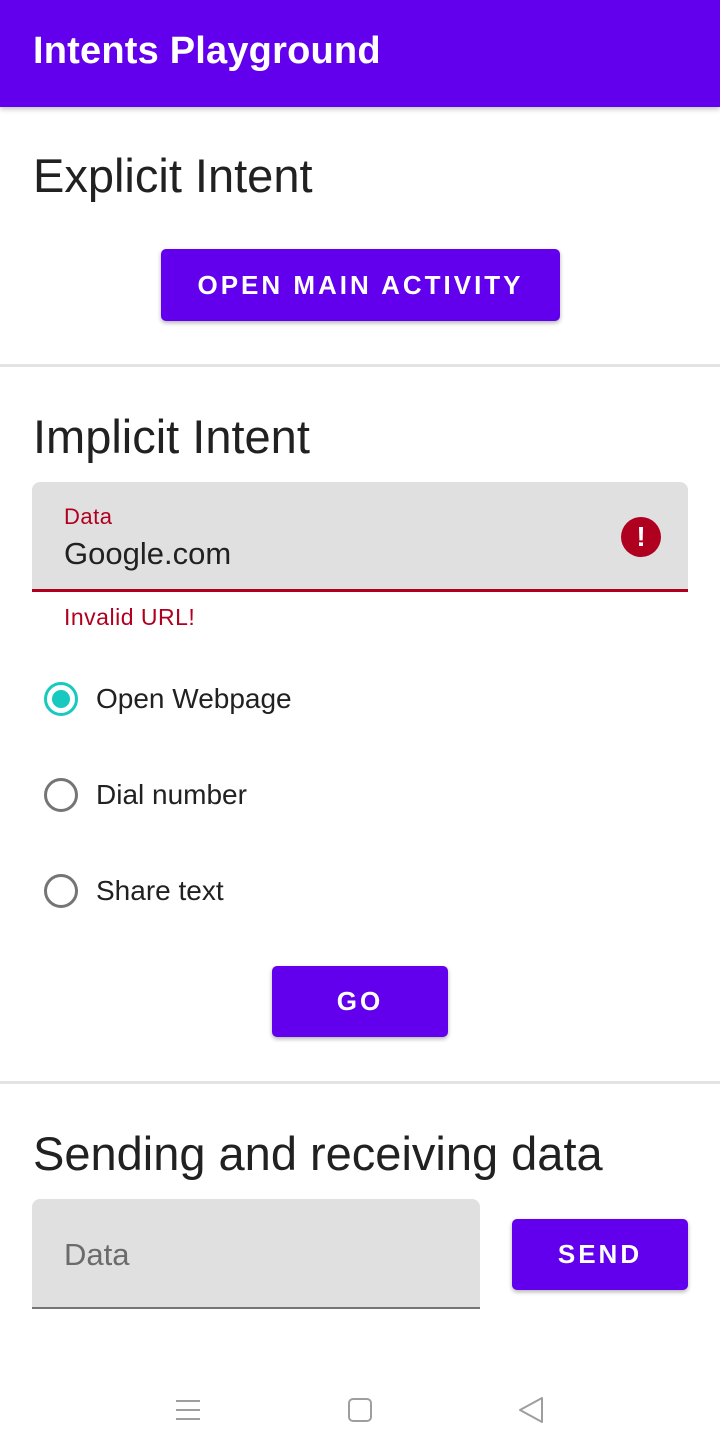 This screenshot has width=720, height=1451. I want to click on radio-label: Dial number, so click(171, 794).